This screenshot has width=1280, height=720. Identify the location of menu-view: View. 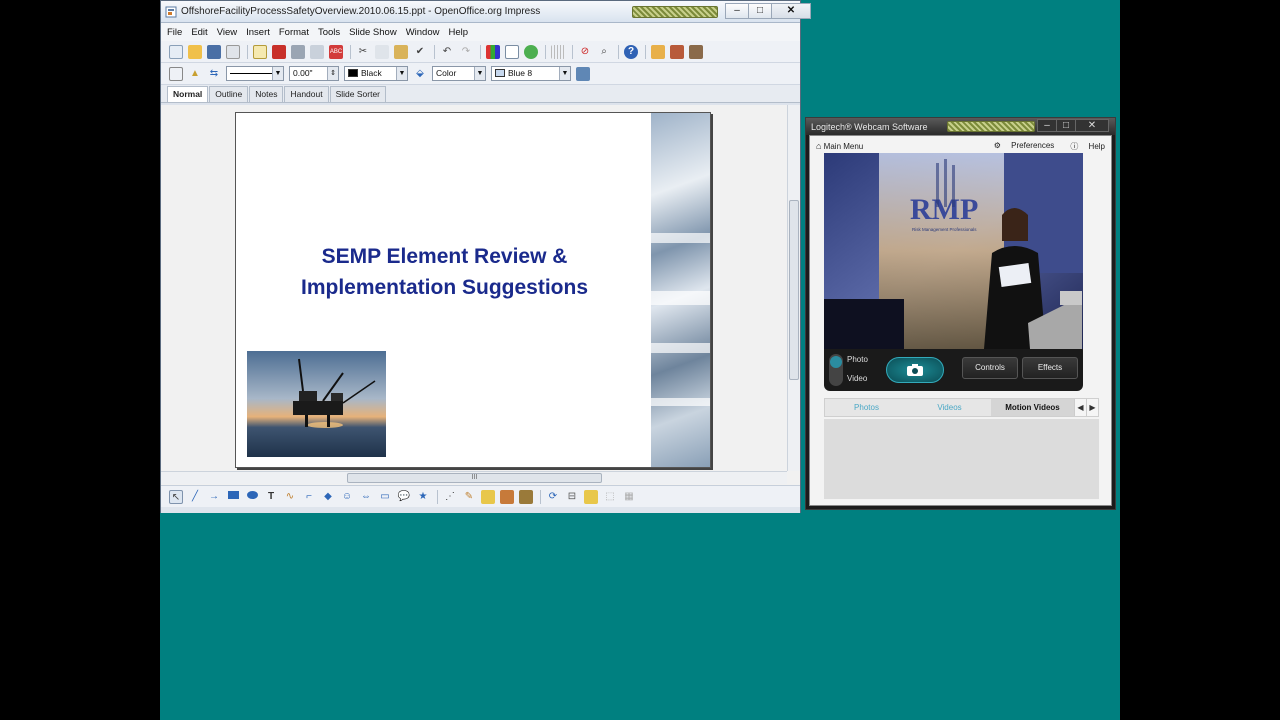
(227, 32).